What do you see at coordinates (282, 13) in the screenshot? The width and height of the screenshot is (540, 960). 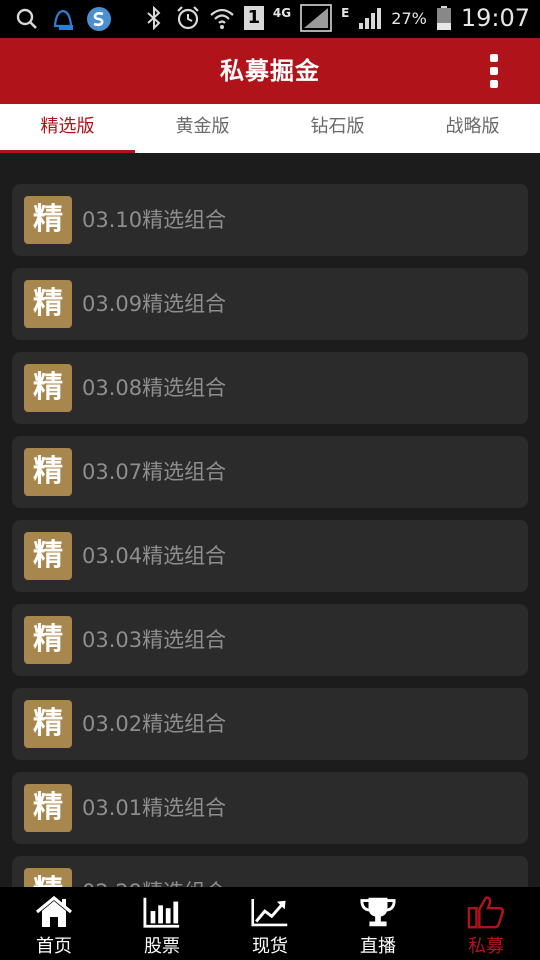 I see `network-type-label: 4G` at bounding box center [282, 13].